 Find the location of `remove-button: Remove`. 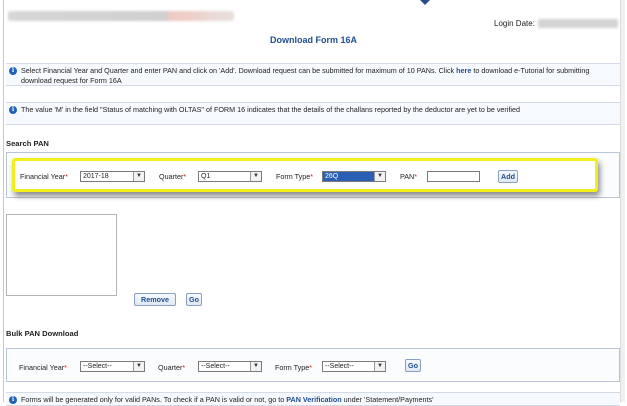

remove-button: Remove is located at coordinates (155, 299).